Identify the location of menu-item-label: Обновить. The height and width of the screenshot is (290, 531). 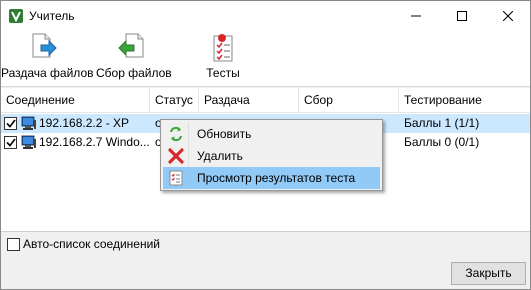
(224, 134).